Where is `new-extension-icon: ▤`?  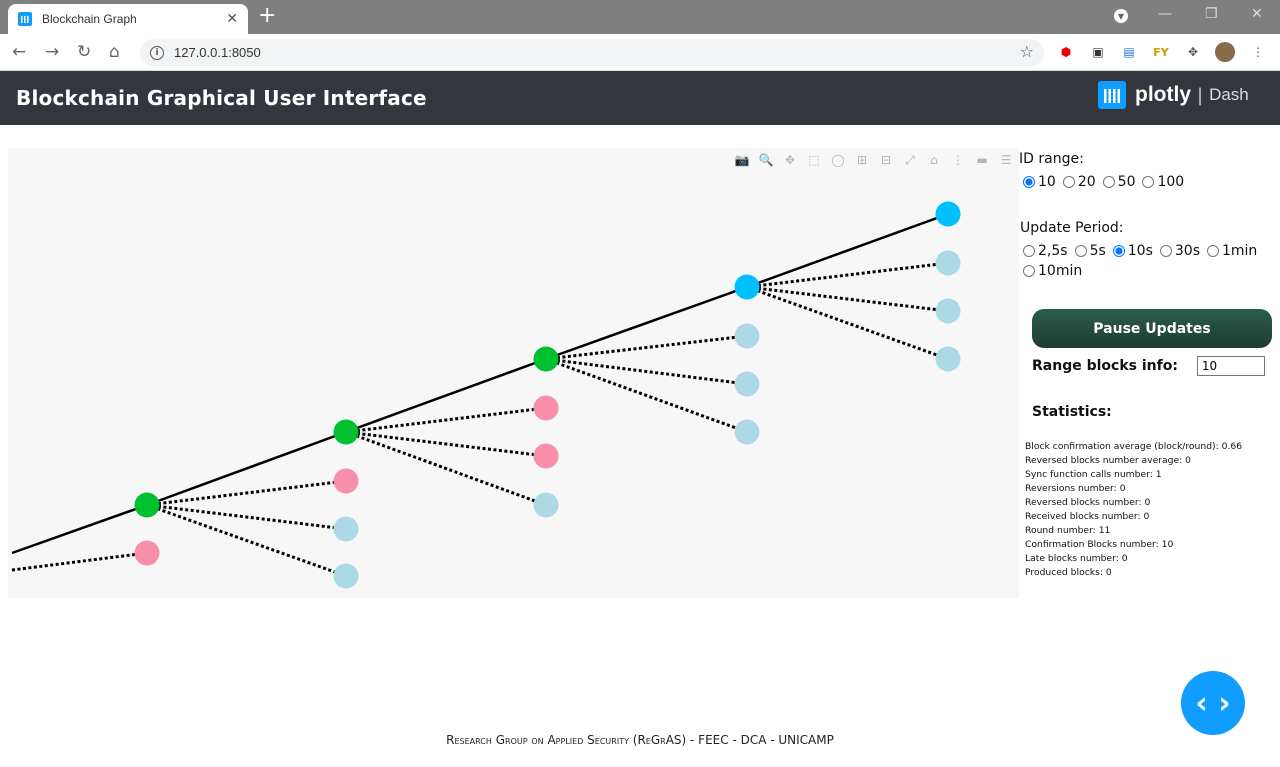
new-extension-icon: ▤ is located at coordinates (1129, 52).